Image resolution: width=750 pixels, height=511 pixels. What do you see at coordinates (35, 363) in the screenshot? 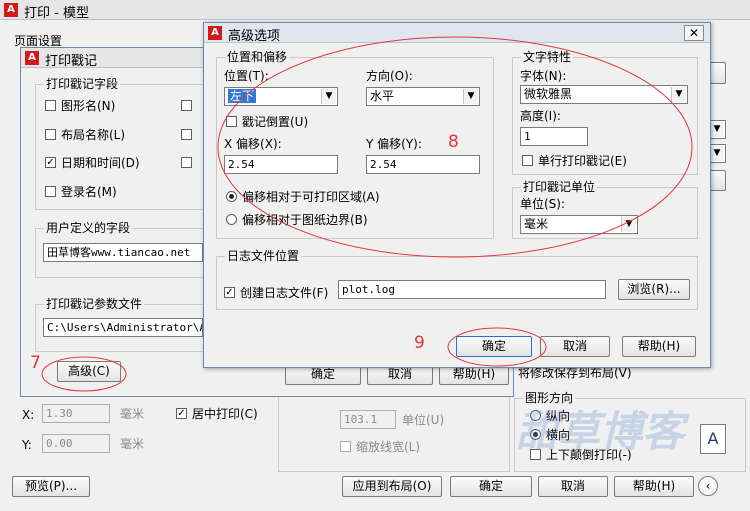
I see `annotation-seven: 7` at bounding box center [35, 363].